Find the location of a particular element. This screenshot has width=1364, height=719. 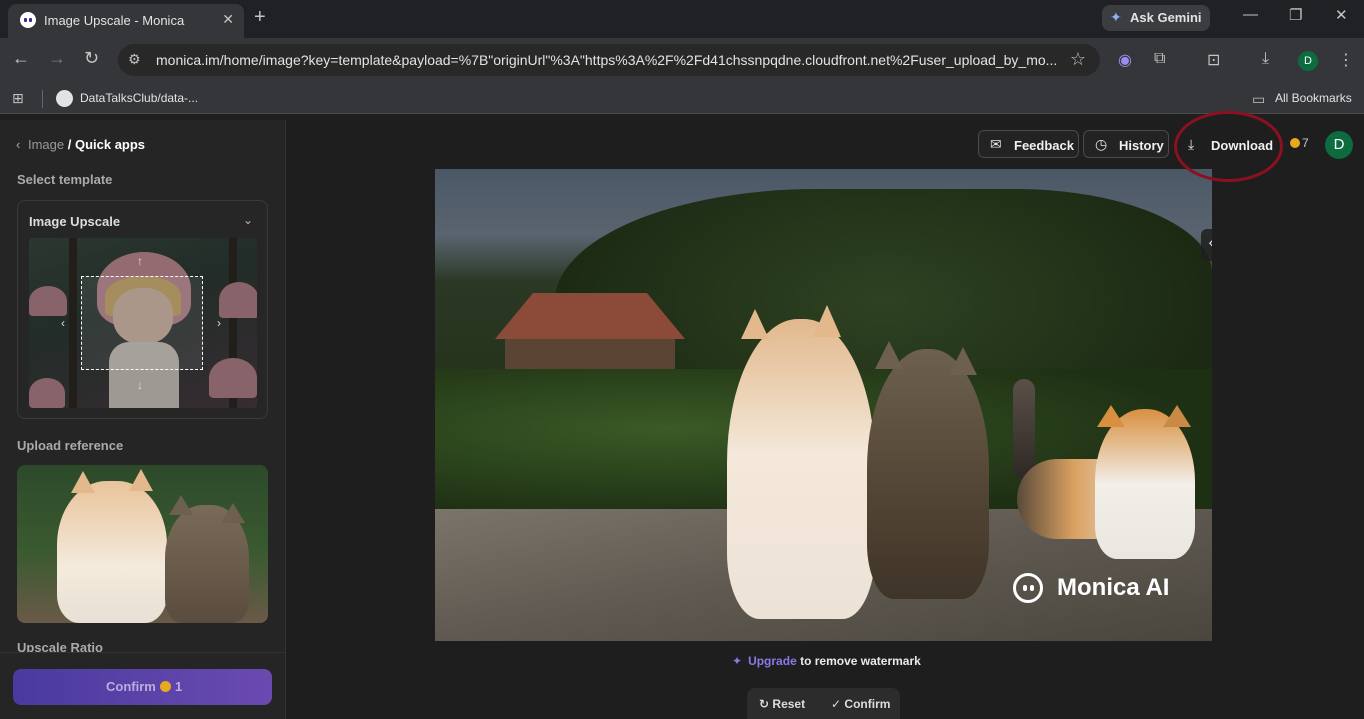

confirm-image-button: ✓ Confirm is located at coordinates (860, 704).